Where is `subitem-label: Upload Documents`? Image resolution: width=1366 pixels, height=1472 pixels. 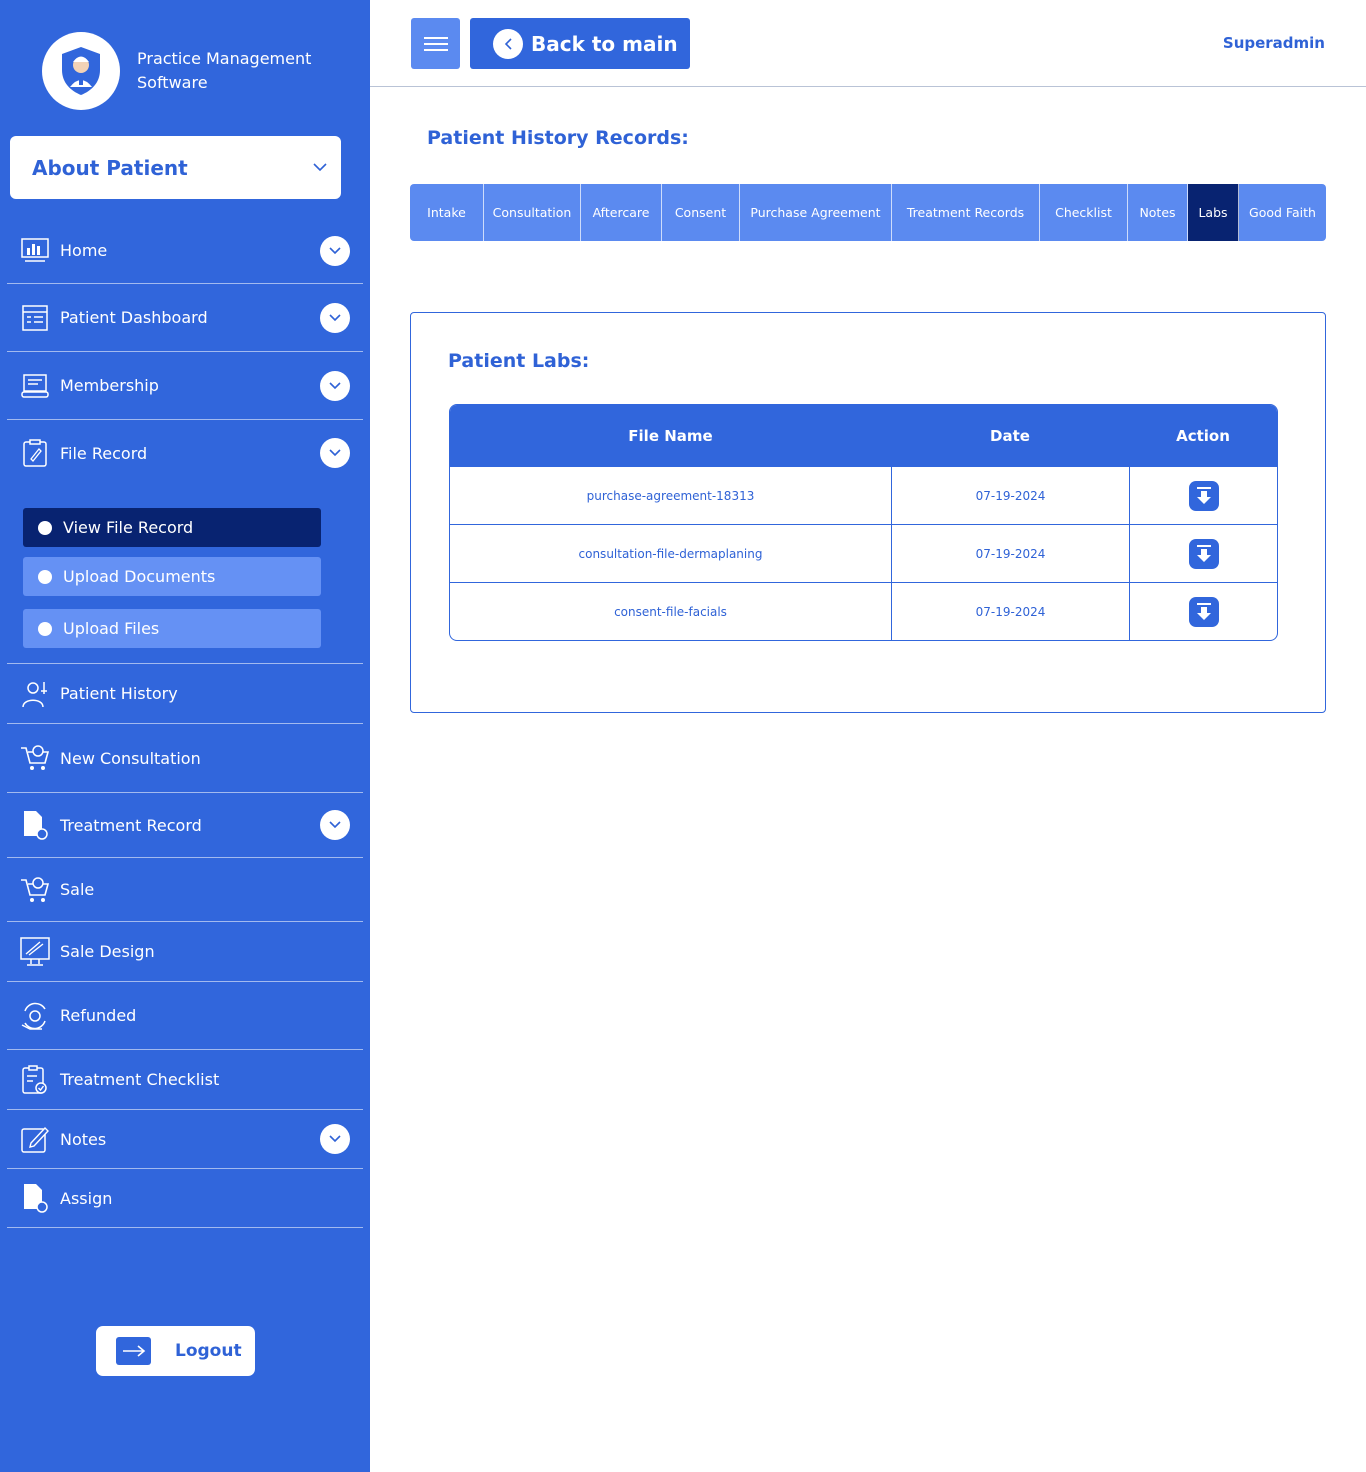
subitem-label: Upload Documents is located at coordinates (139, 576).